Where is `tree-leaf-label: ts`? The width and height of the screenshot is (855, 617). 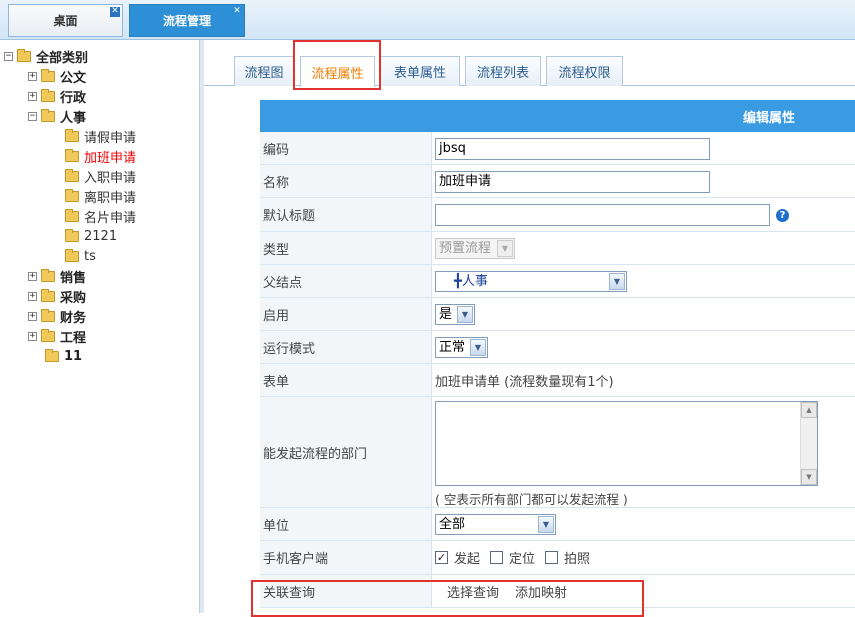 tree-leaf-label: ts is located at coordinates (90, 256).